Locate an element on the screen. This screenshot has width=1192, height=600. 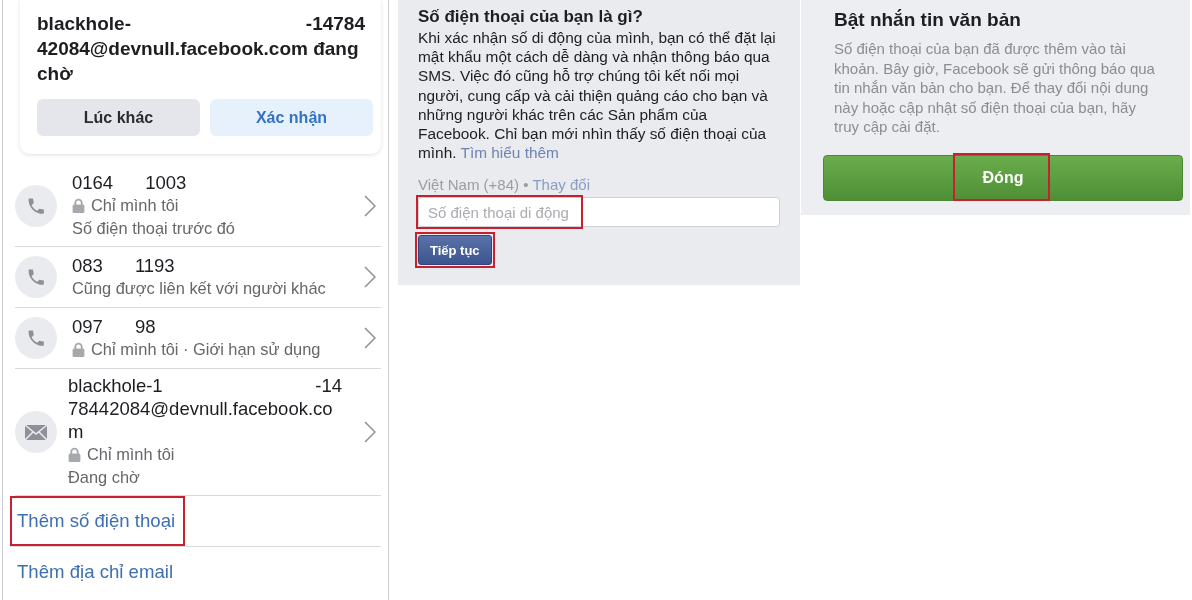
audience-label: Chỉ mình tôi · Giới hạn sử dụng is located at coordinates (206, 349).